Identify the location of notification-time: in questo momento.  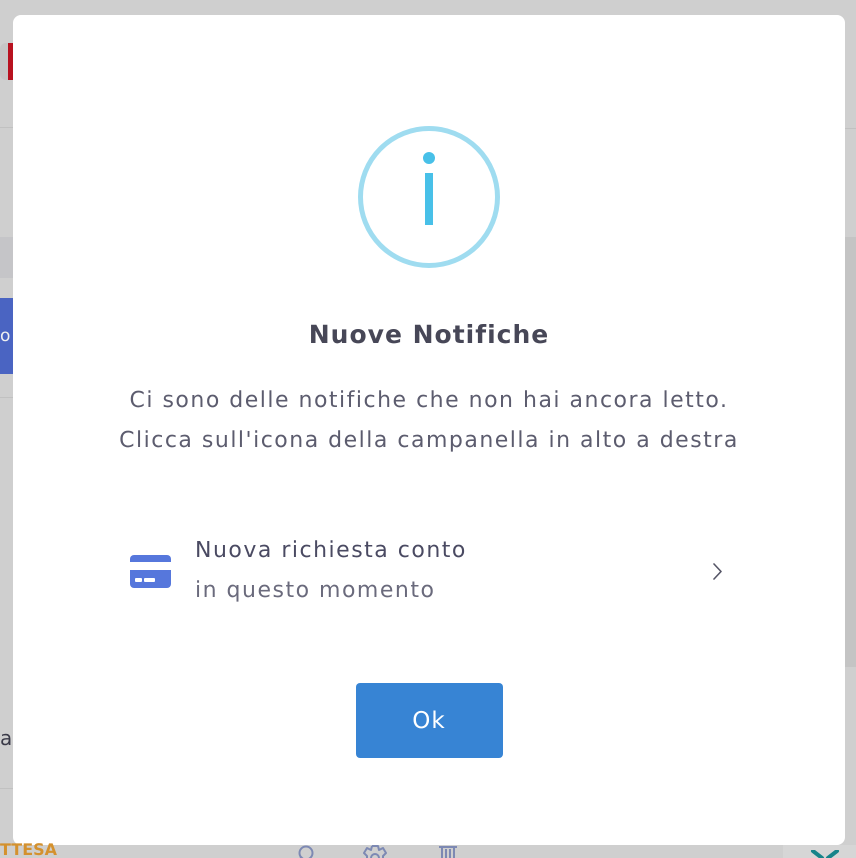
(315, 591).